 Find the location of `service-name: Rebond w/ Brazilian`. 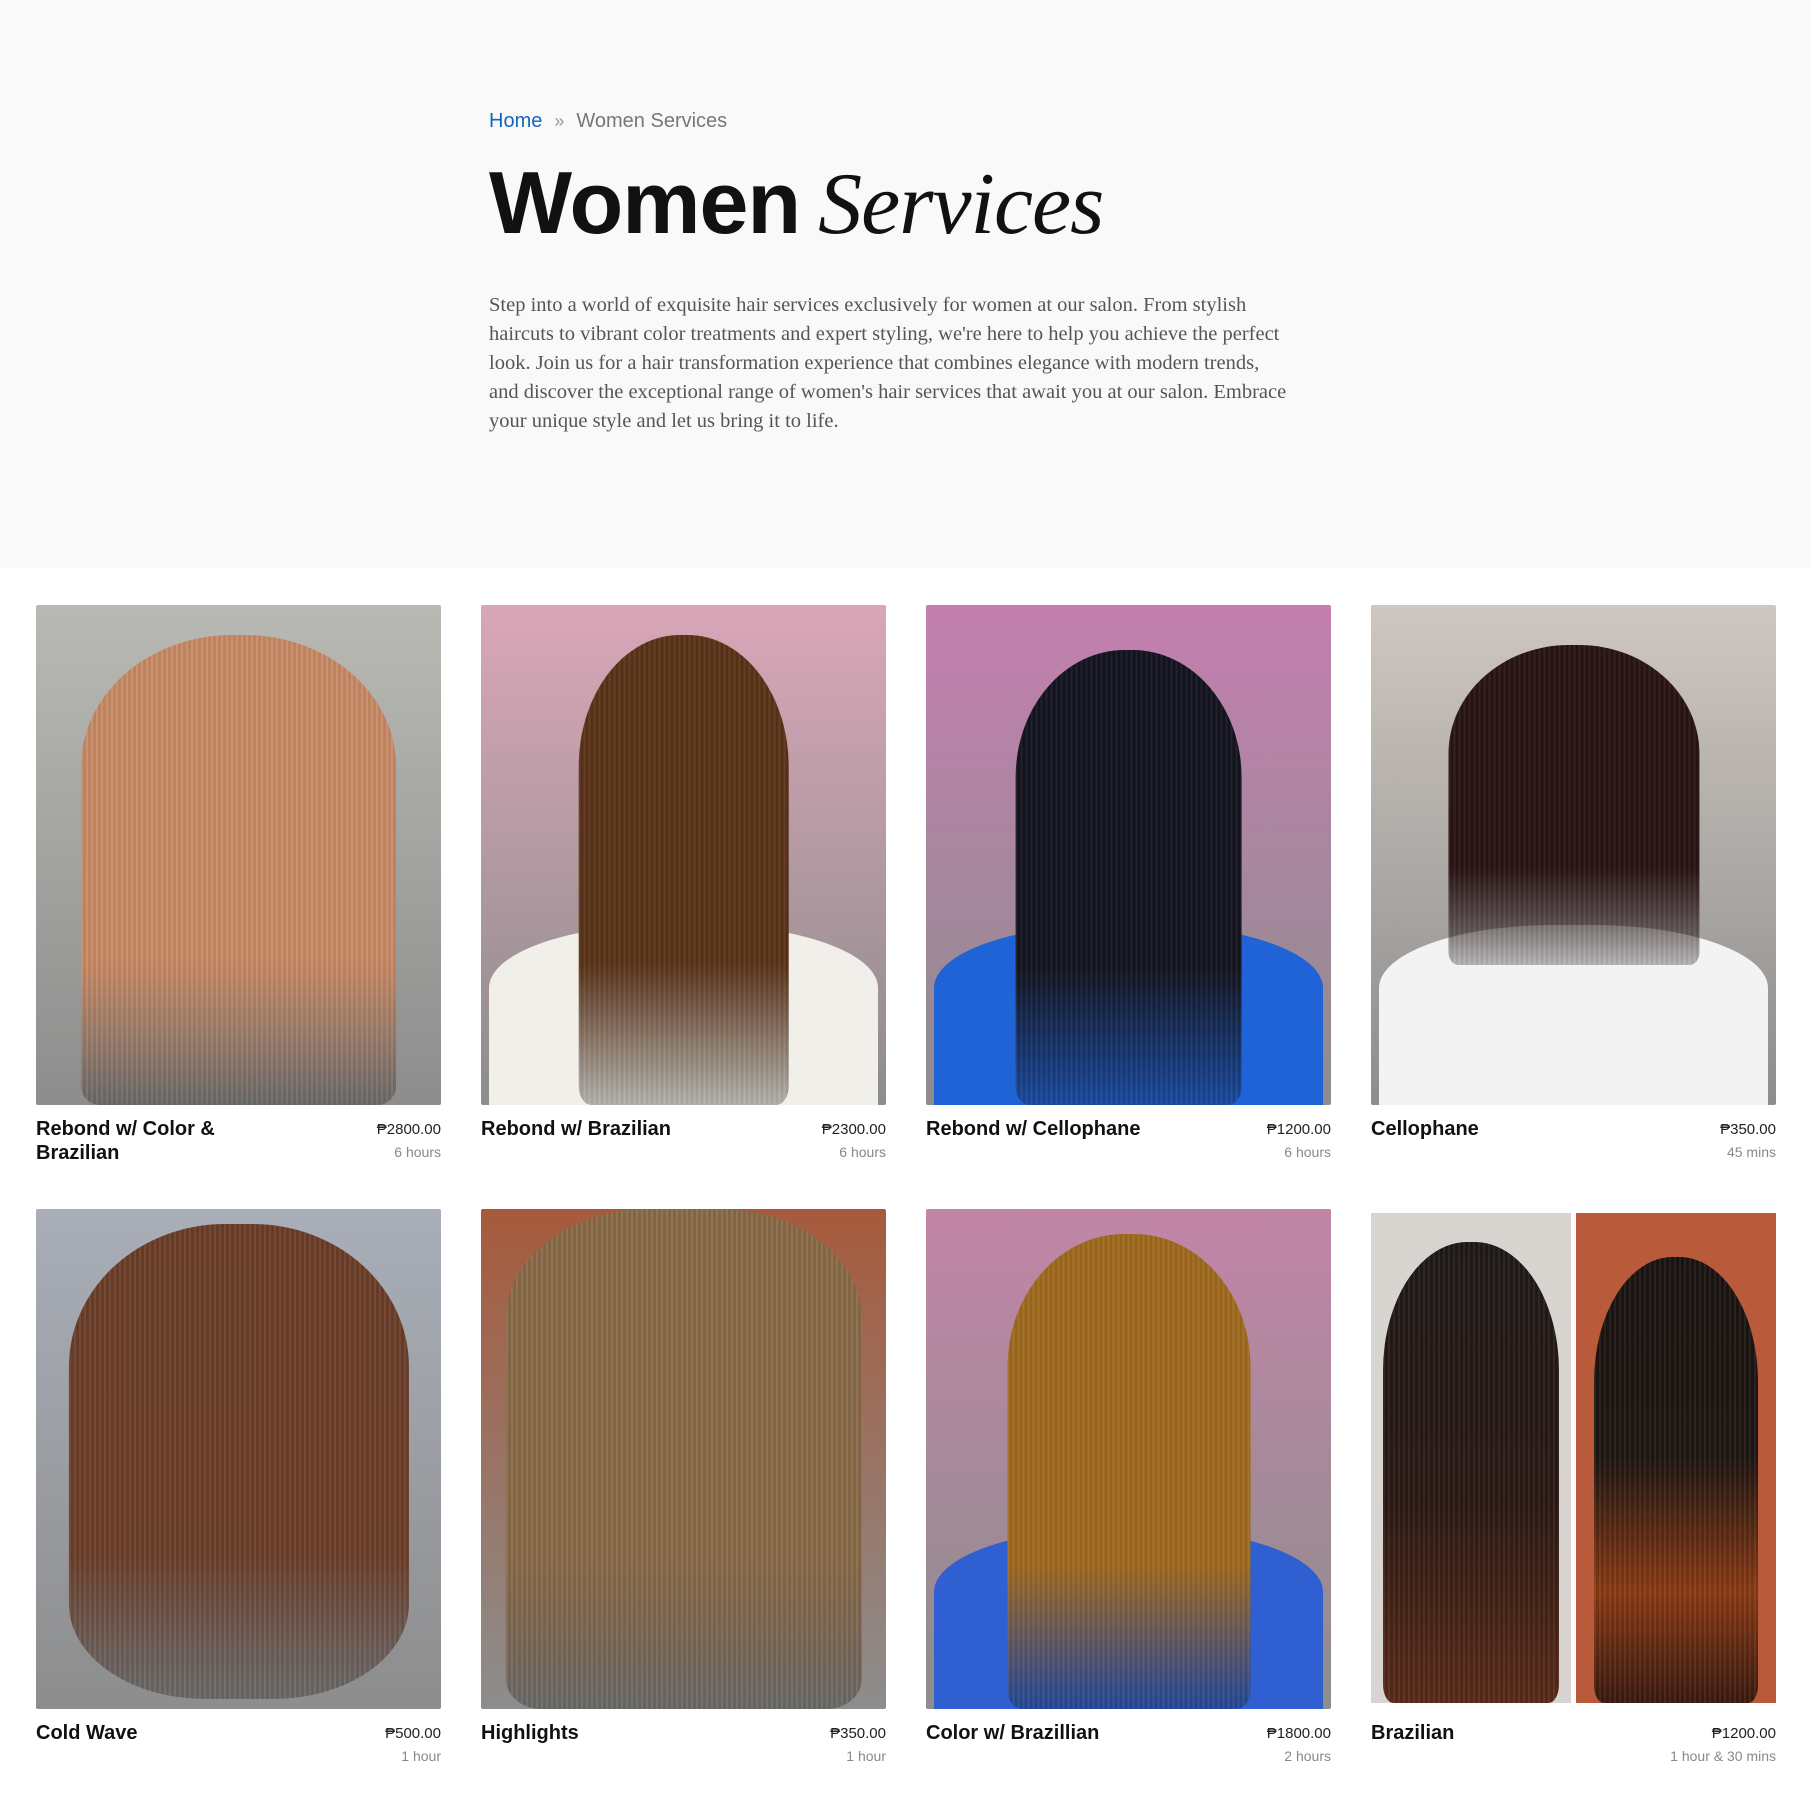

service-name: Rebond w/ Brazilian is located at coordinates (576, 1129).